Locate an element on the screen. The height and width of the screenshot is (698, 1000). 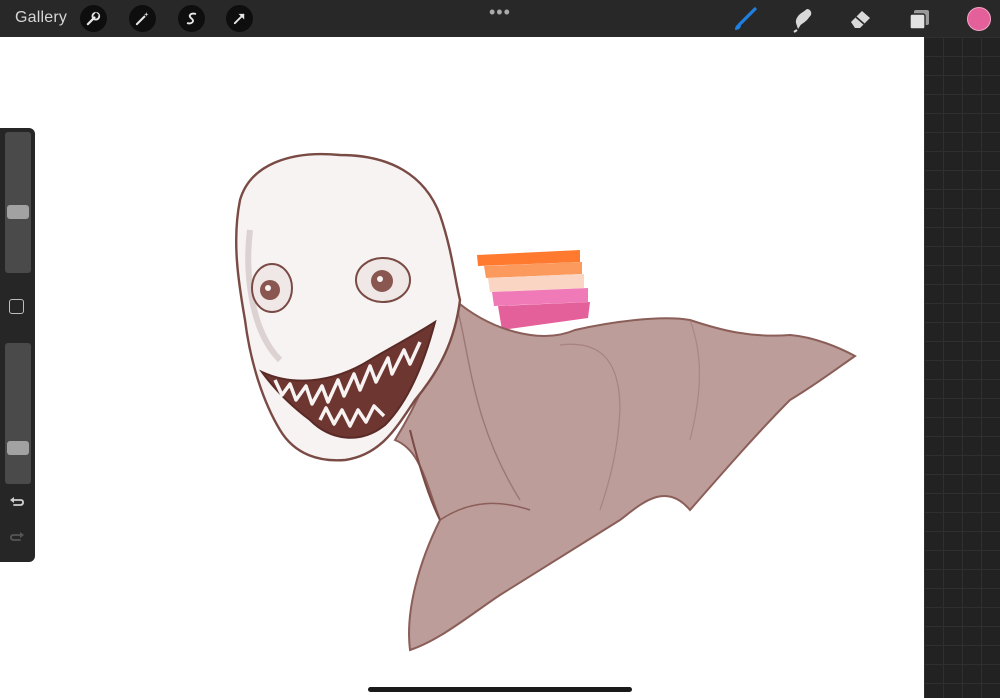
home-indicator is located at coordinates (500, 689).